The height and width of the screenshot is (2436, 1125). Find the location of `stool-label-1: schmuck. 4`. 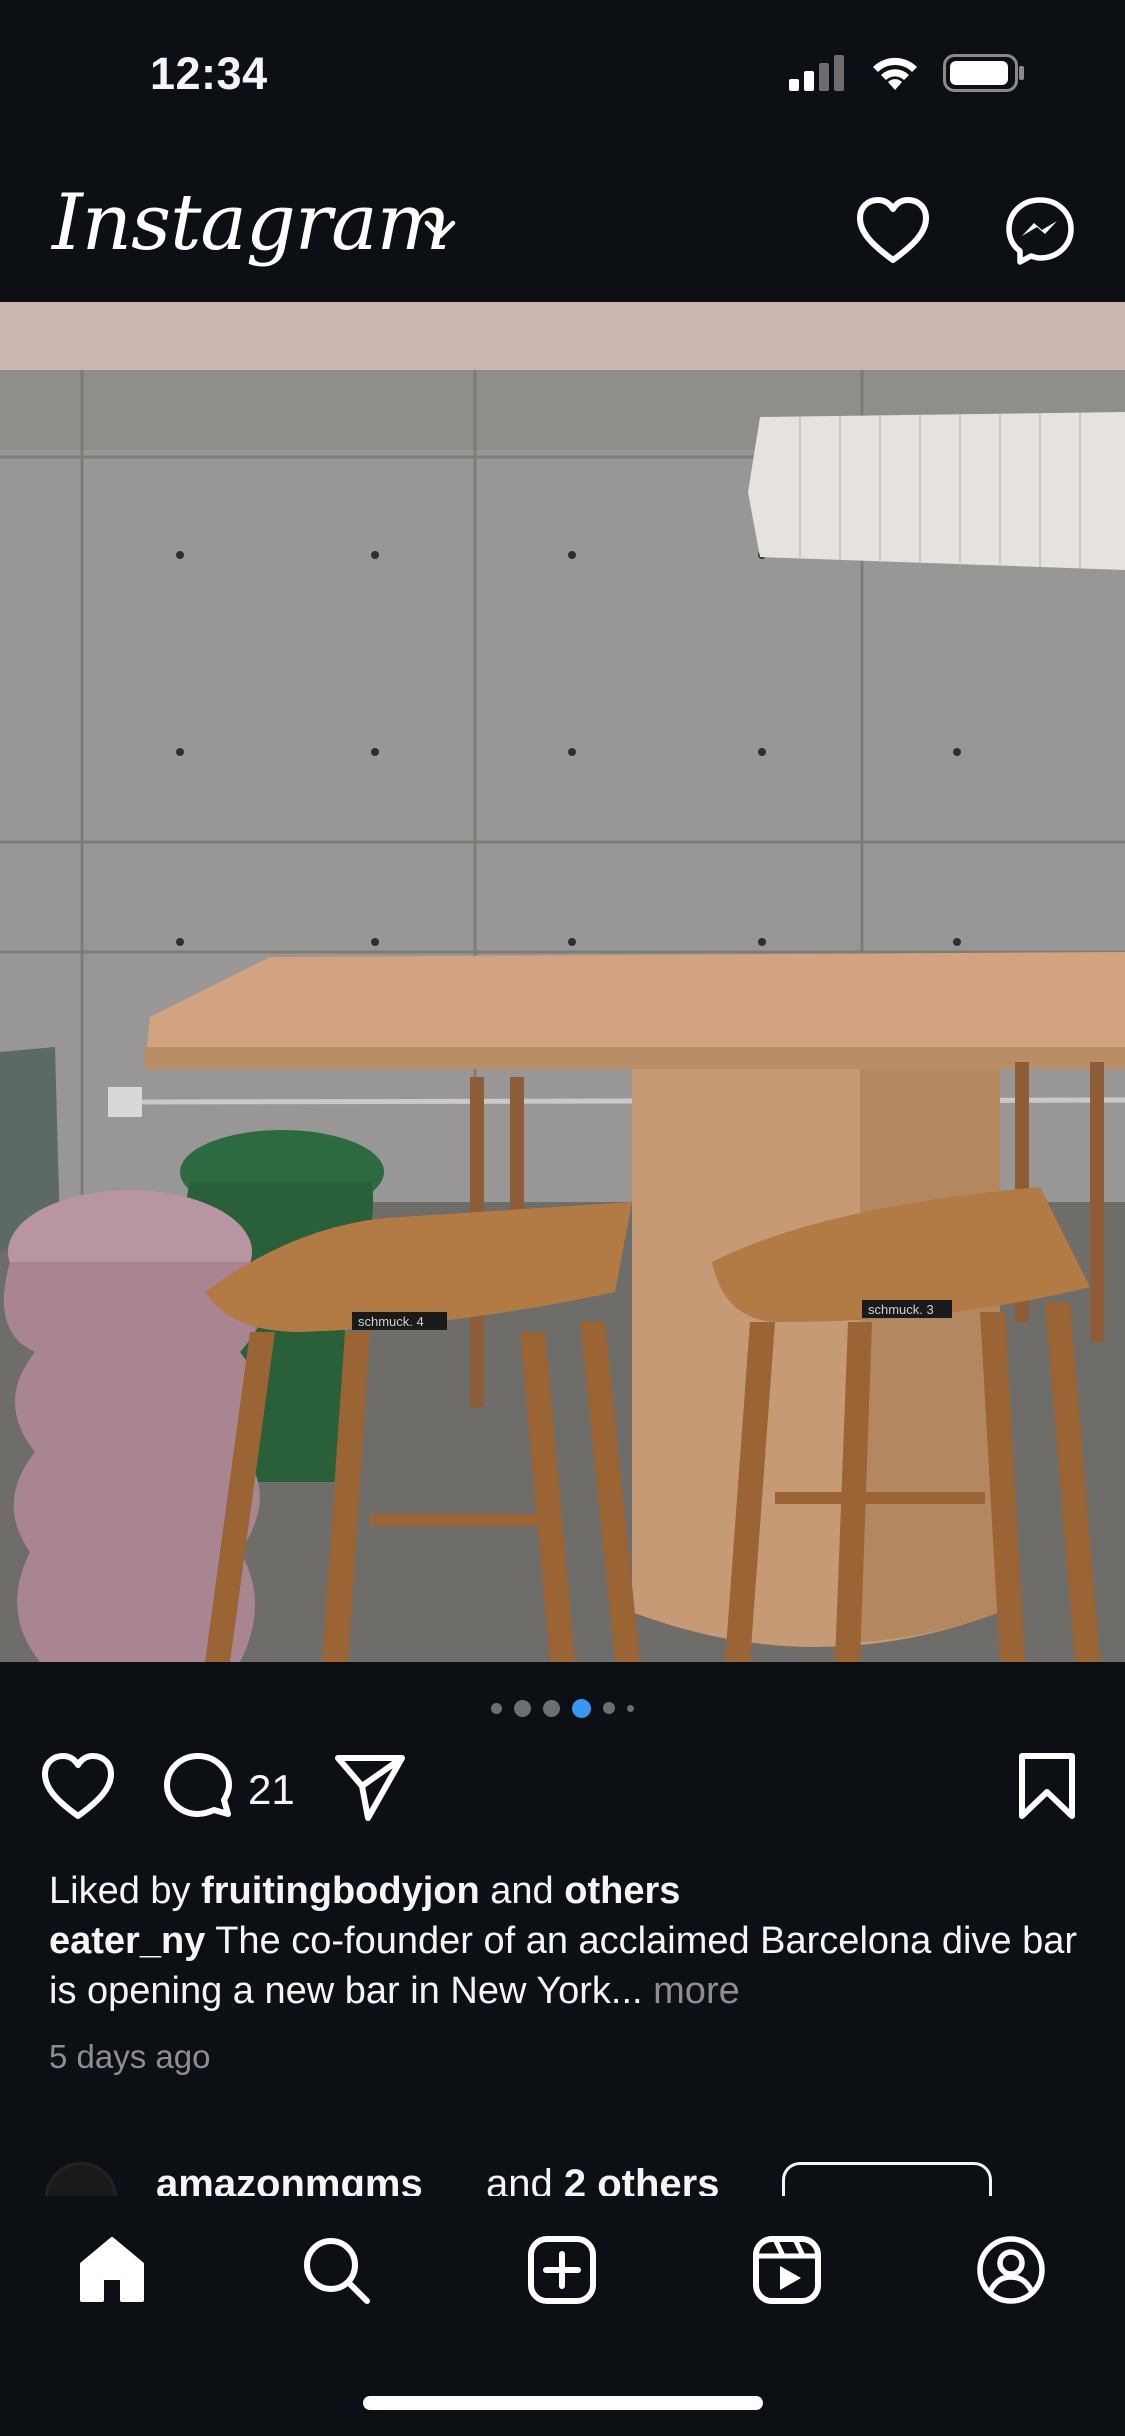

stool-label-1: schmuck. 4 is located at coordinates (391, 1321).